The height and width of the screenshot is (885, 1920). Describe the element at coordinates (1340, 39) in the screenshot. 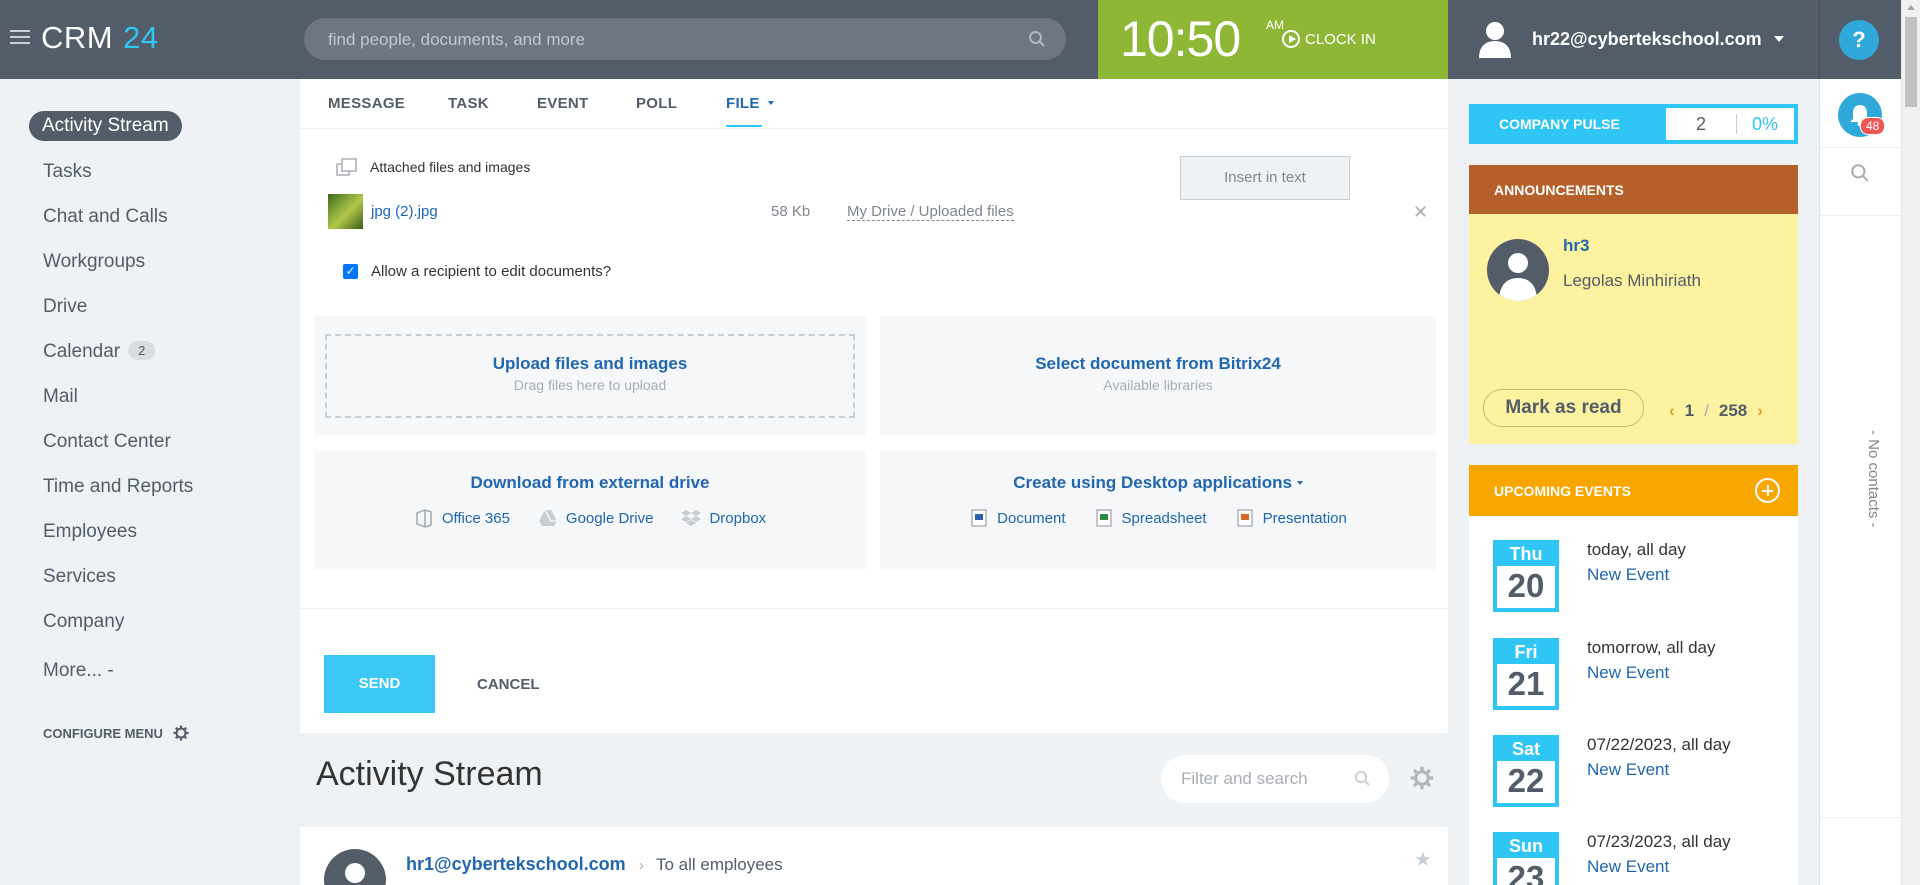

I see `clock-in-label: CLOCK IN` at that location.